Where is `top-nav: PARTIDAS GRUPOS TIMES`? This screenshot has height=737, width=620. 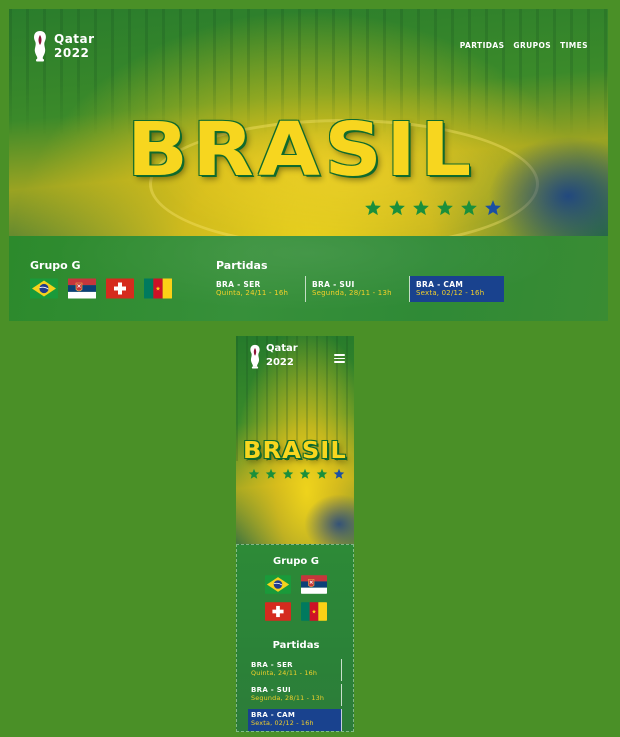
top-nav: PARTIDAS GRUPOS TIMES is located at coordinates (524, 45).